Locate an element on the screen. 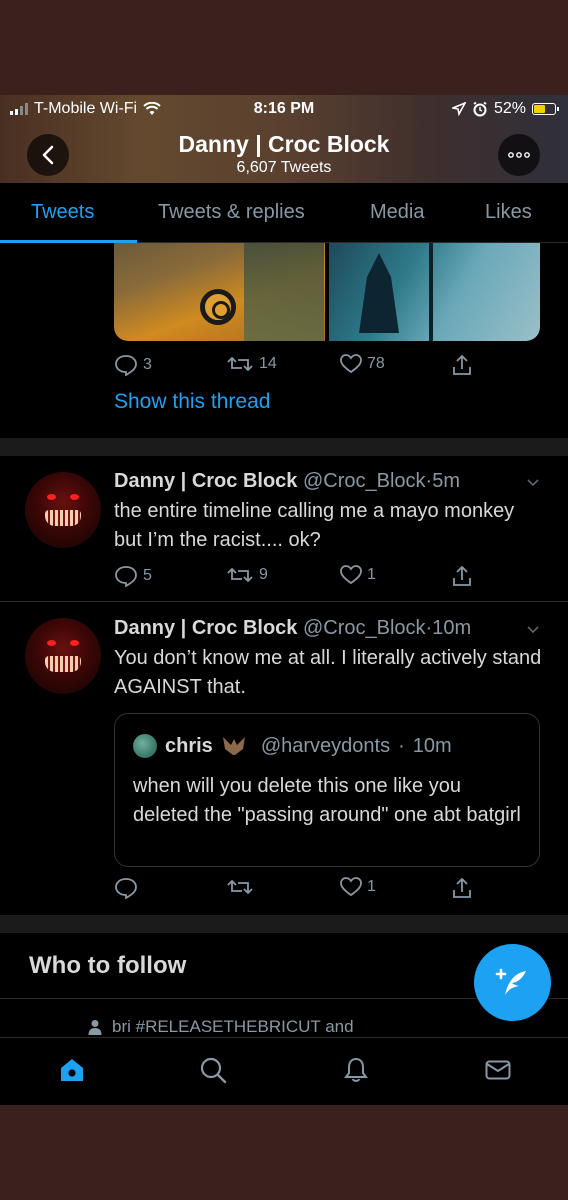 The height and width of the screenshot is (1200, 568). like-count: 78 is located at coordinates (376, 363).